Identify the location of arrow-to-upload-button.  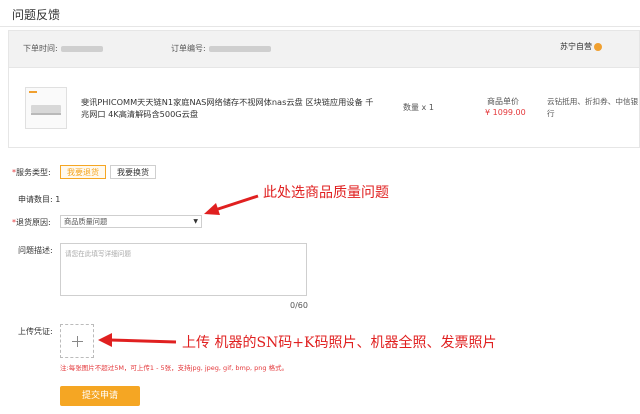
(137, 340).